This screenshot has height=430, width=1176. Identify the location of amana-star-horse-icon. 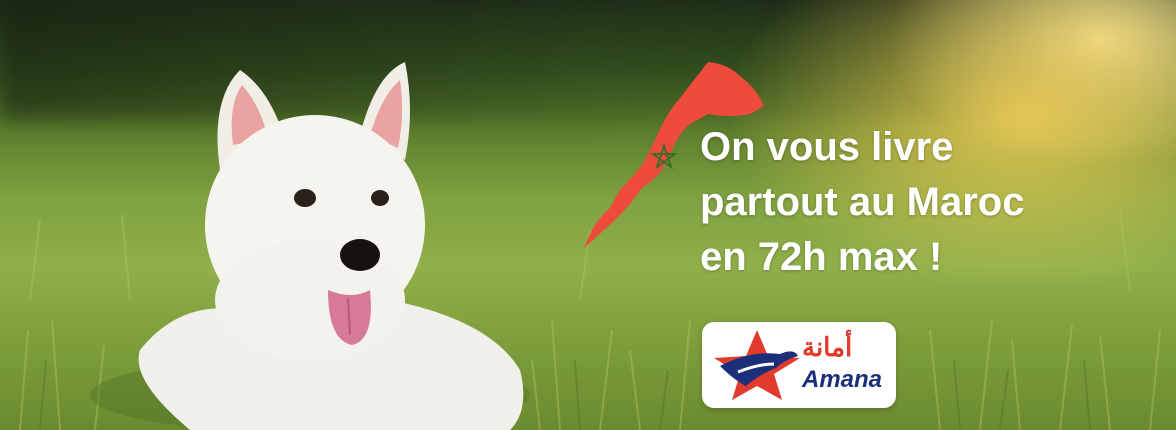
(757, 365).